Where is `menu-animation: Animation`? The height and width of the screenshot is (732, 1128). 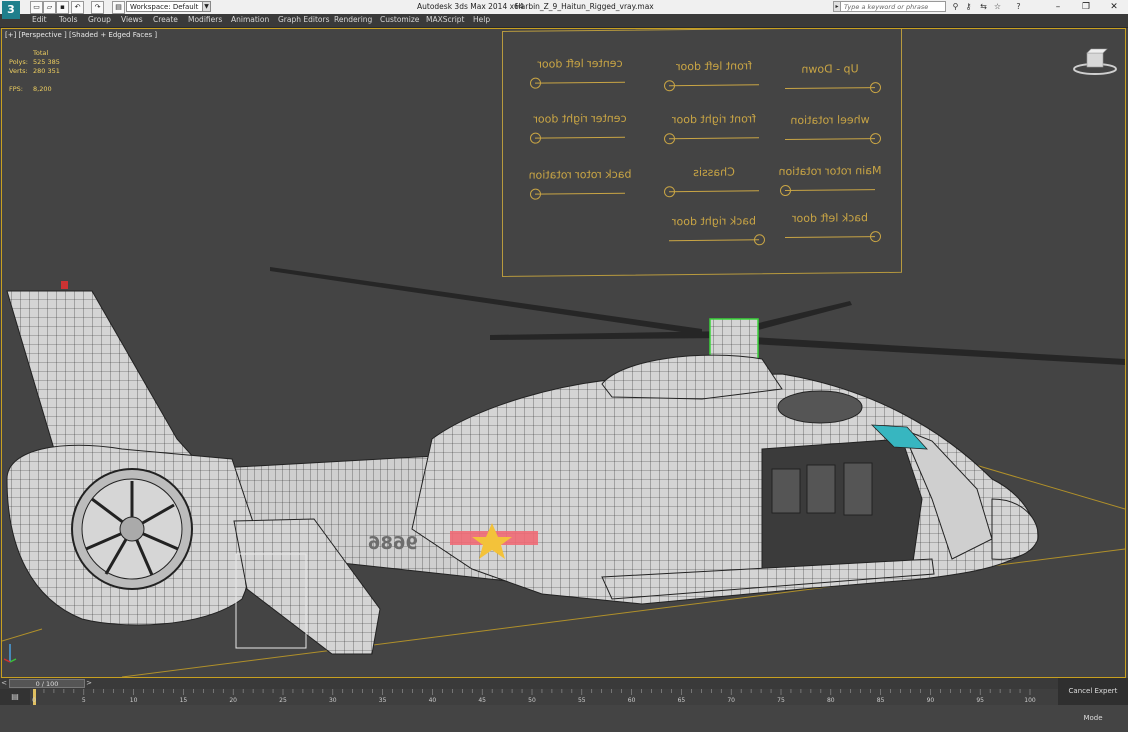
menu-animation: Animation is located at coordinates (250, 19).